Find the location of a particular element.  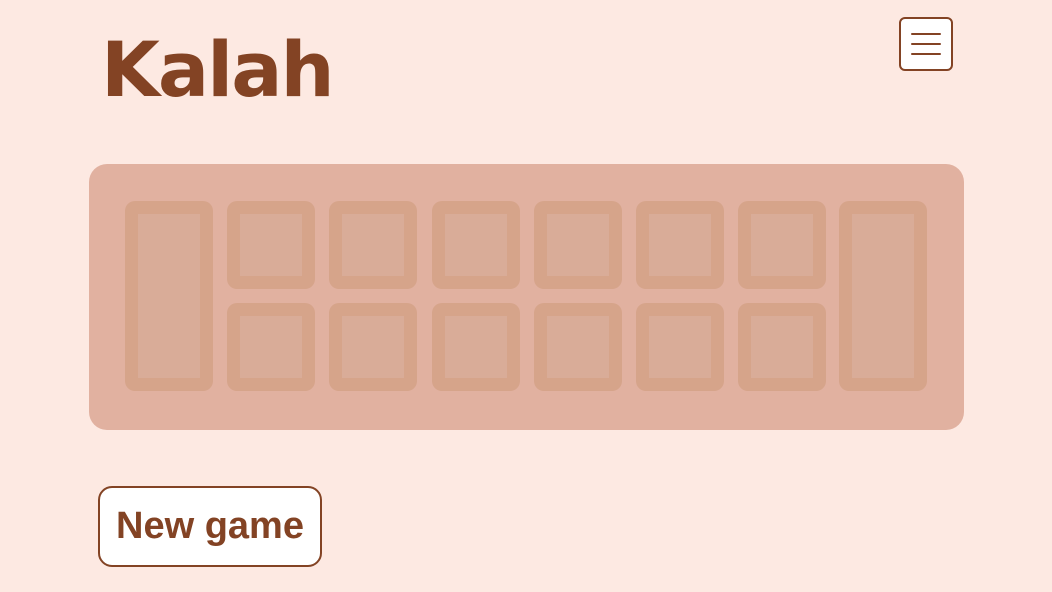

menu-button is located at coordinates (926, 44).